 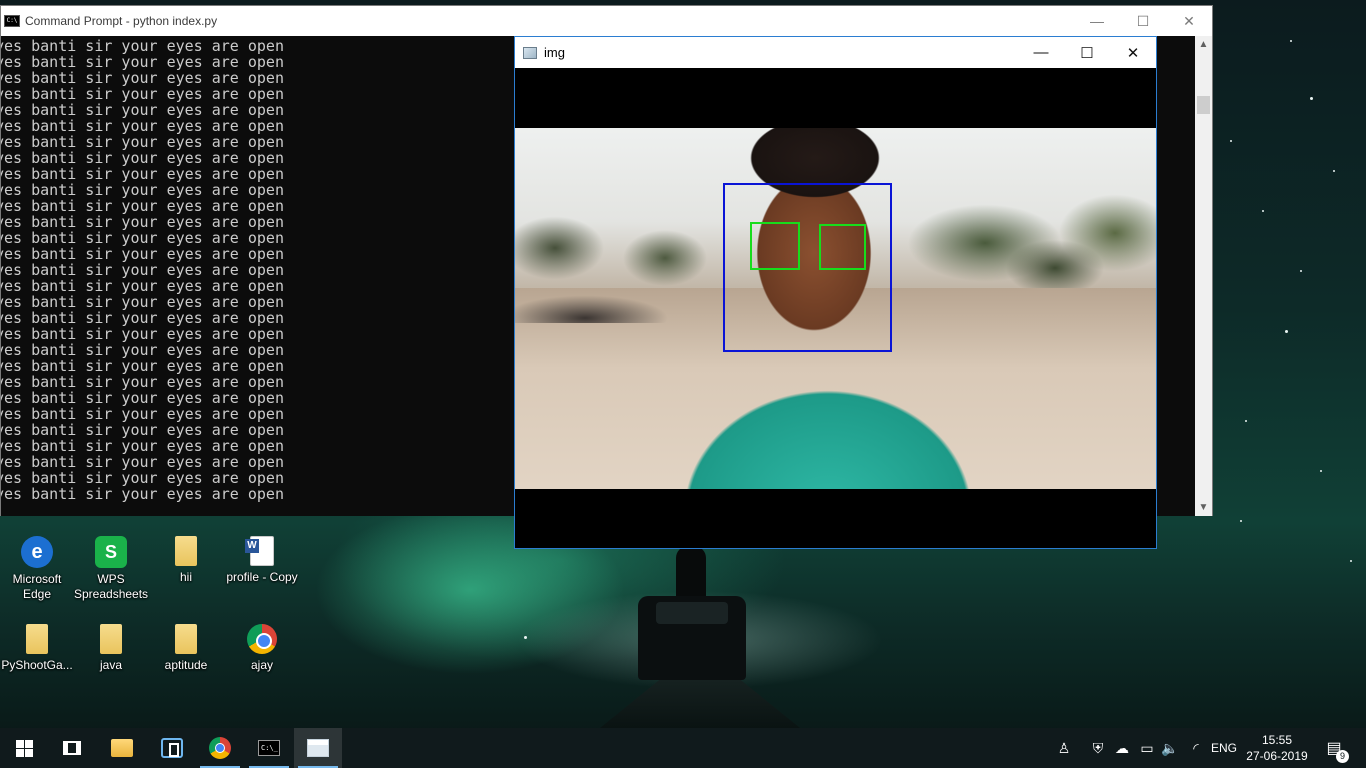 I want to click on face-detection-box, so click(x=807, y=267).